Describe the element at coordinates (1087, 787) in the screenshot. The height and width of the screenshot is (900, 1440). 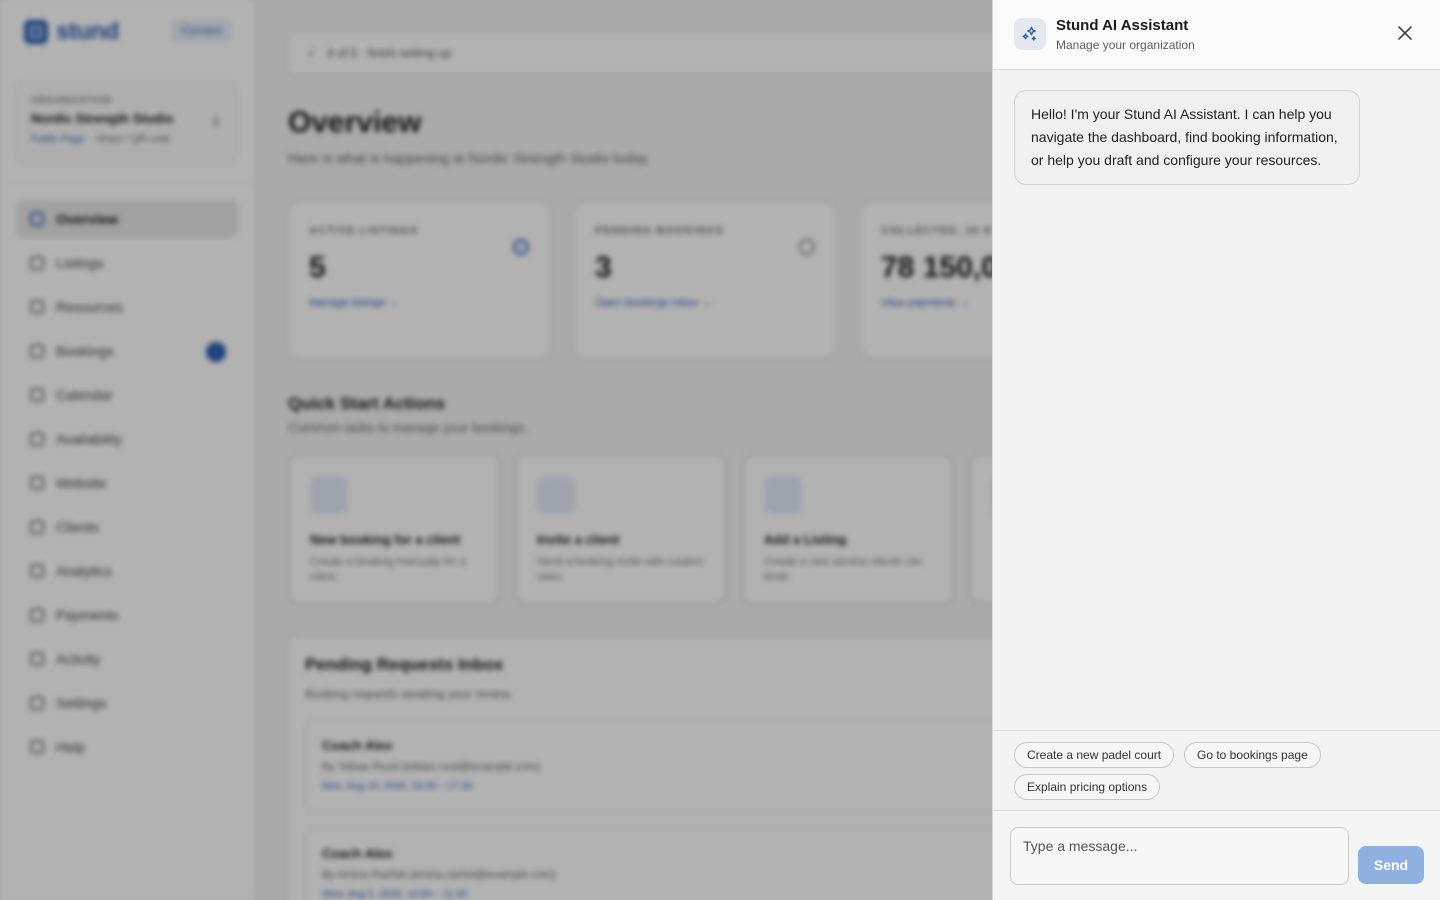
I see `suggestion-chip: Explain pricing options` at that location.